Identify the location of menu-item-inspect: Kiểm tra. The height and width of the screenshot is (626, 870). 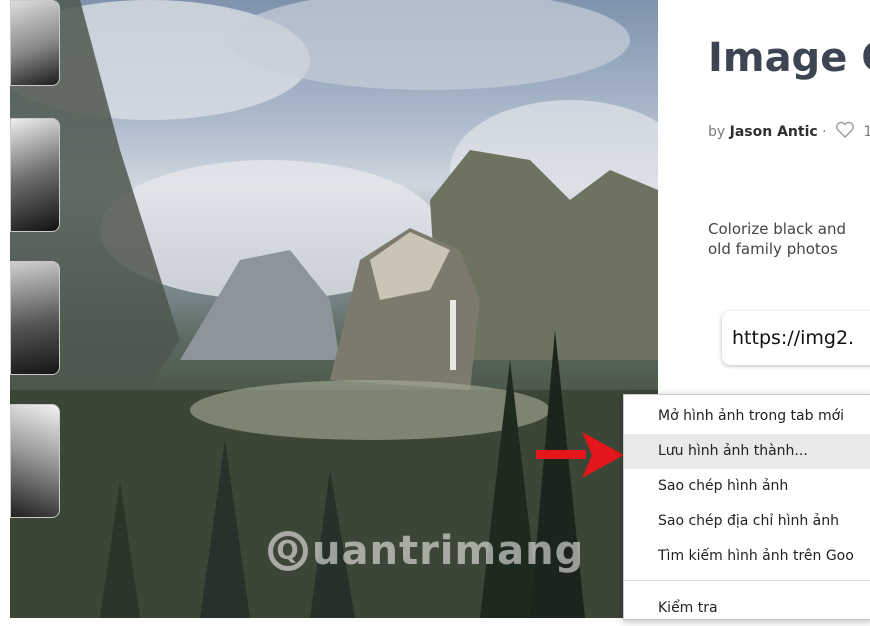
(747, 608).